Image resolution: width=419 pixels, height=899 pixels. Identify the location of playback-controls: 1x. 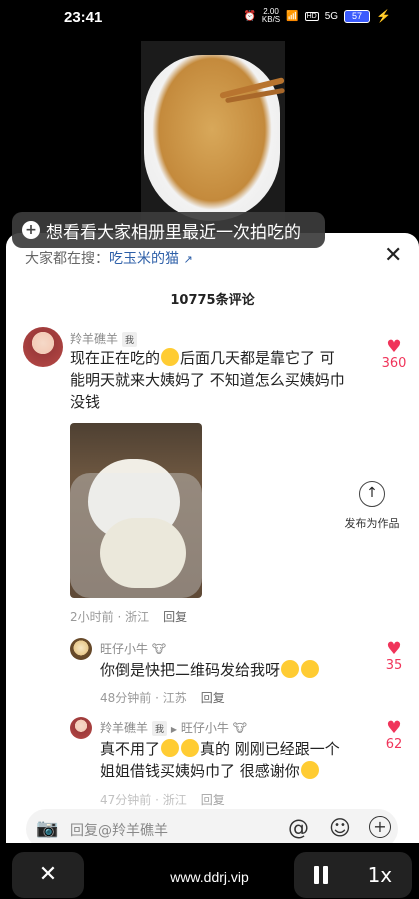
(353, 875).